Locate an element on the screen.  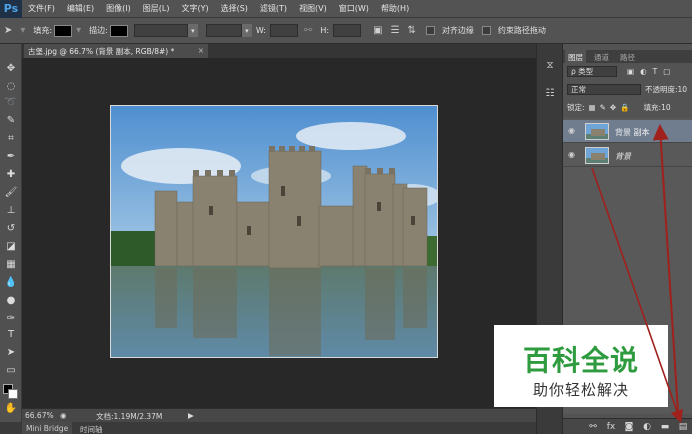
lock-transparency-icon: ▦ is located at coordinates (592, 107).